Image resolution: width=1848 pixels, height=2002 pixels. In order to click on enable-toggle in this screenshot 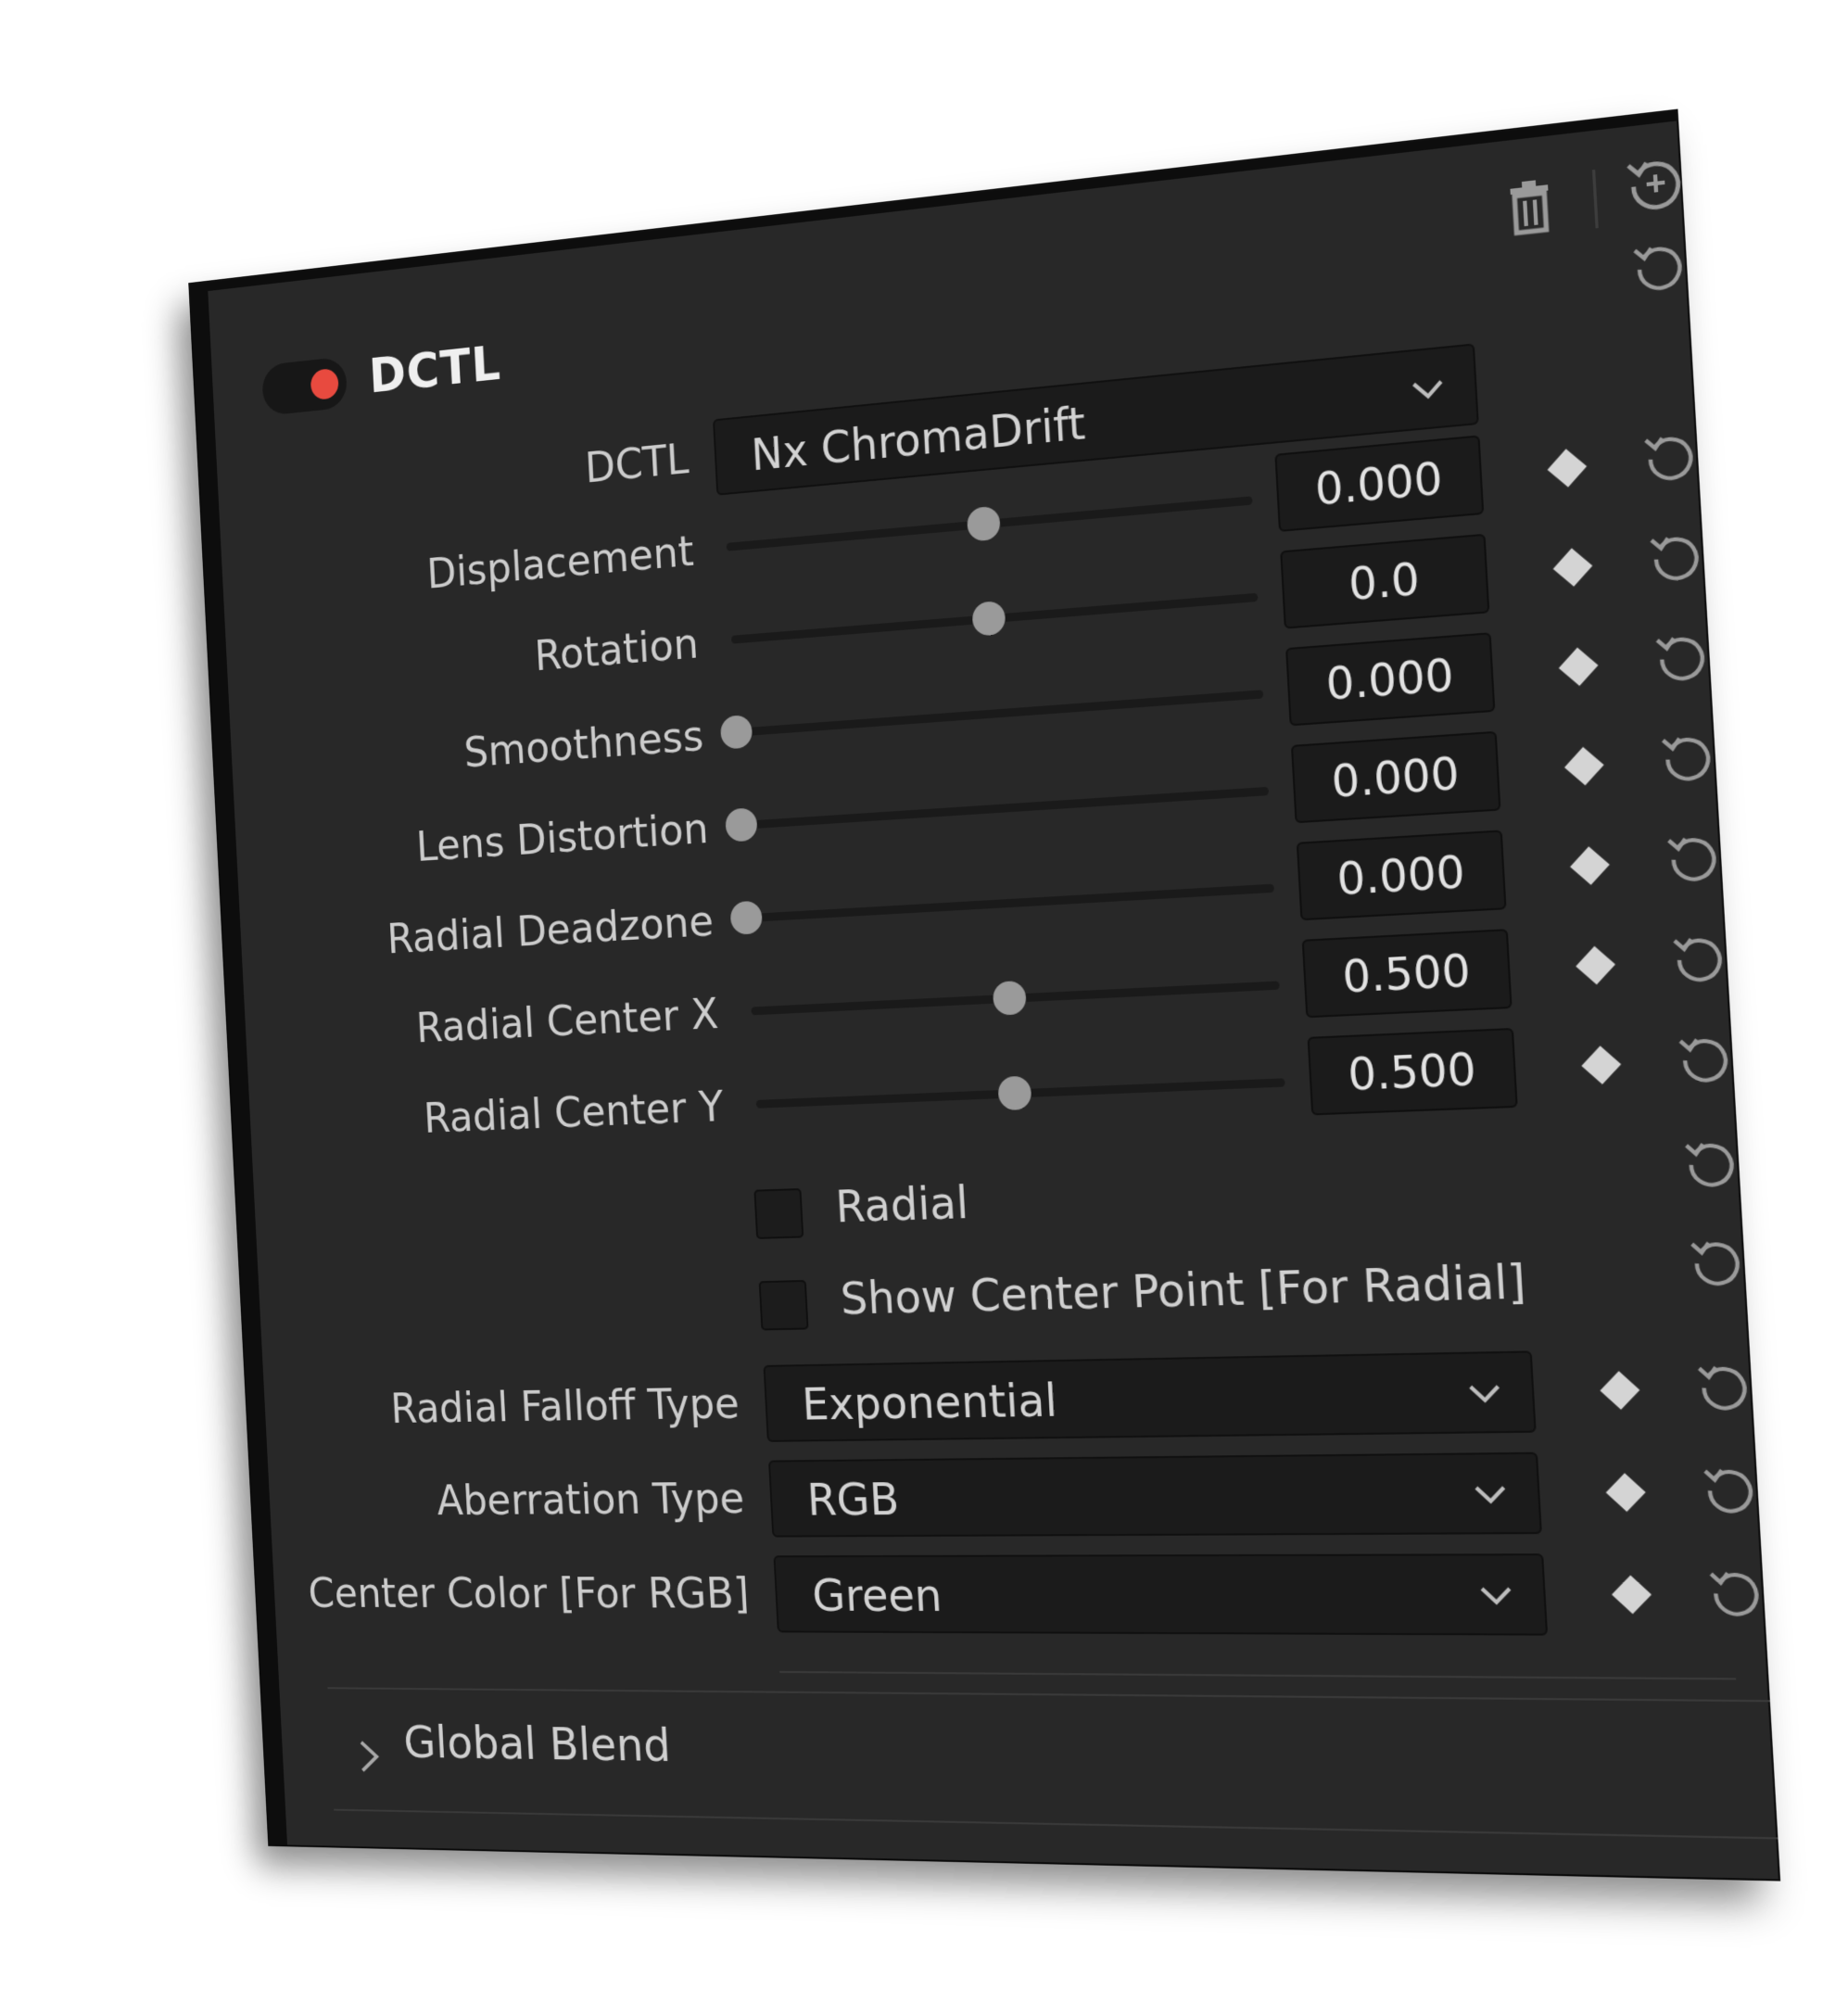, I will do `click(304, 386)`.